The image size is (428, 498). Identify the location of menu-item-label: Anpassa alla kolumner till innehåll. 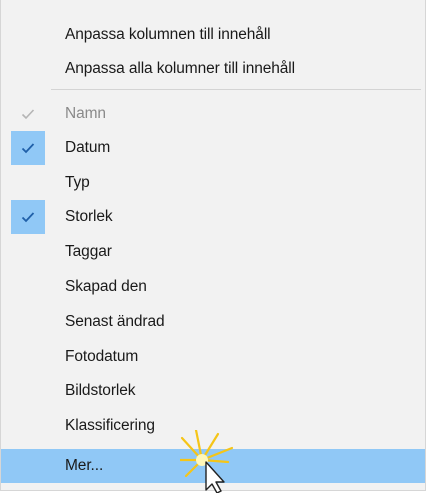
(180, 68).